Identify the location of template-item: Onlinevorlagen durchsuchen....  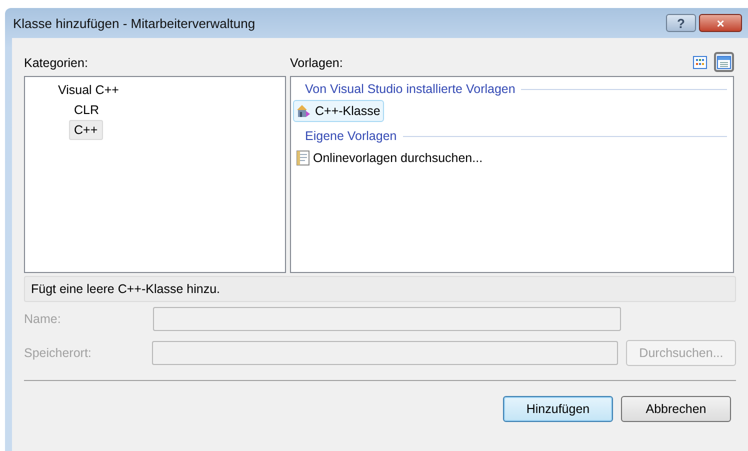
(390, 158).